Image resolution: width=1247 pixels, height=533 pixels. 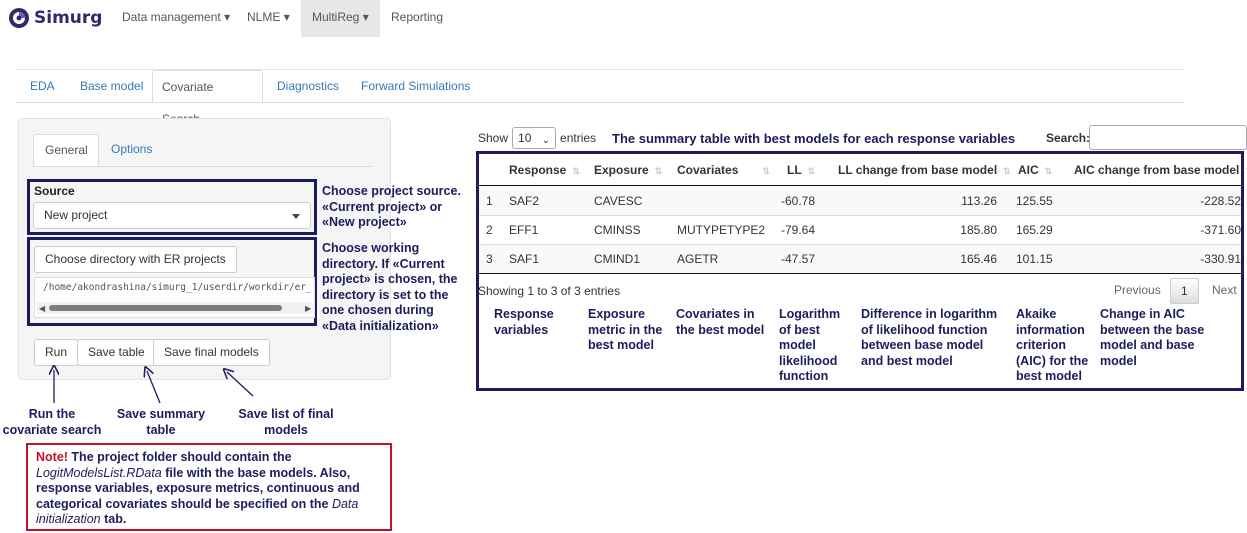 What do you see at coordinates (66, 150) in the screenshot?
I see `subtab-general: General` at bounding box center [66, 150].